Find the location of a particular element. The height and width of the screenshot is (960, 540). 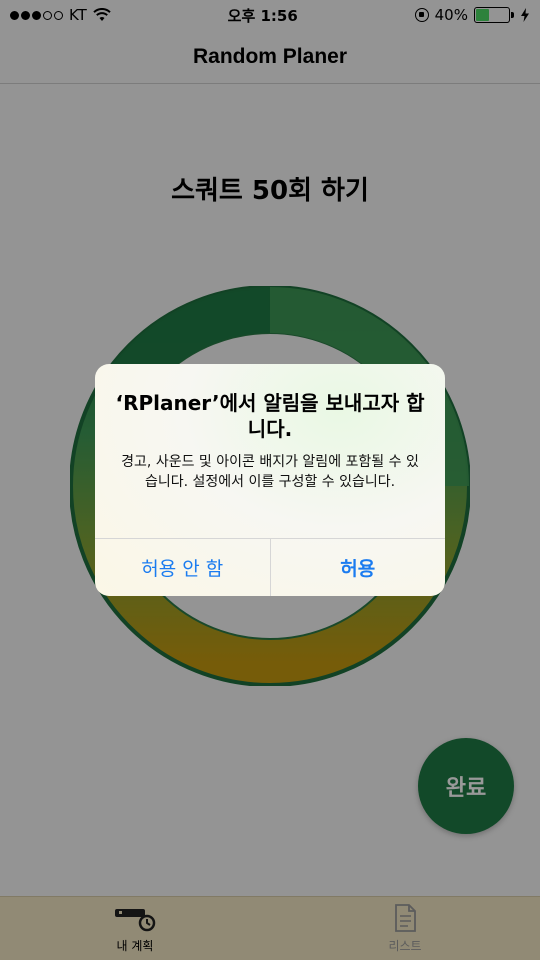

alert-button-row: 허용 안 함 허용 is located at coordinates (270, 567).